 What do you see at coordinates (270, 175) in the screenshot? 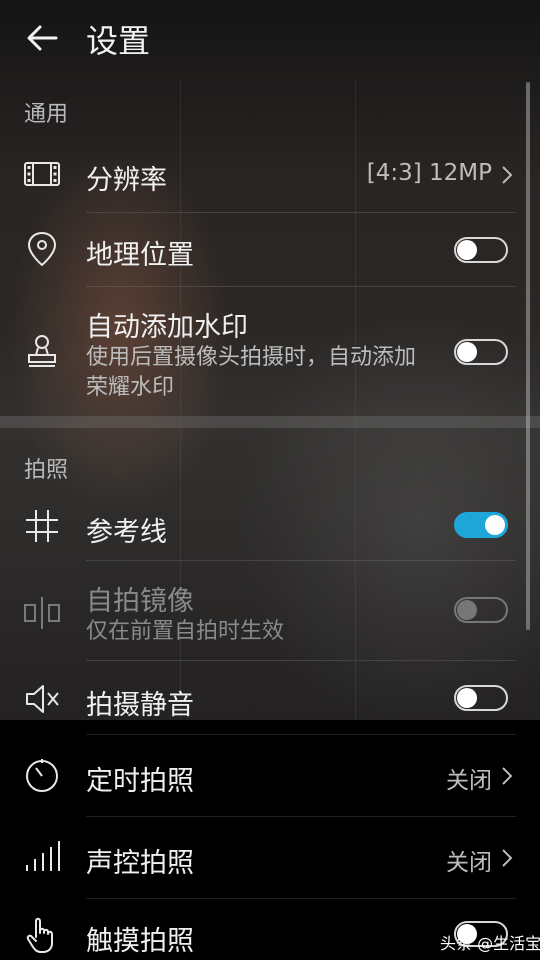
I see `settings-row-resolution: 分辨率 [4:3] 12MP` at bounding box center [270, 175].